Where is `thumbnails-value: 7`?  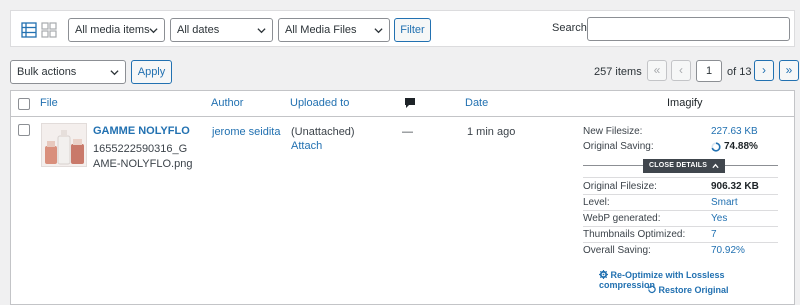 thumbnails-value: 7 is located at coordinates (714, 234).